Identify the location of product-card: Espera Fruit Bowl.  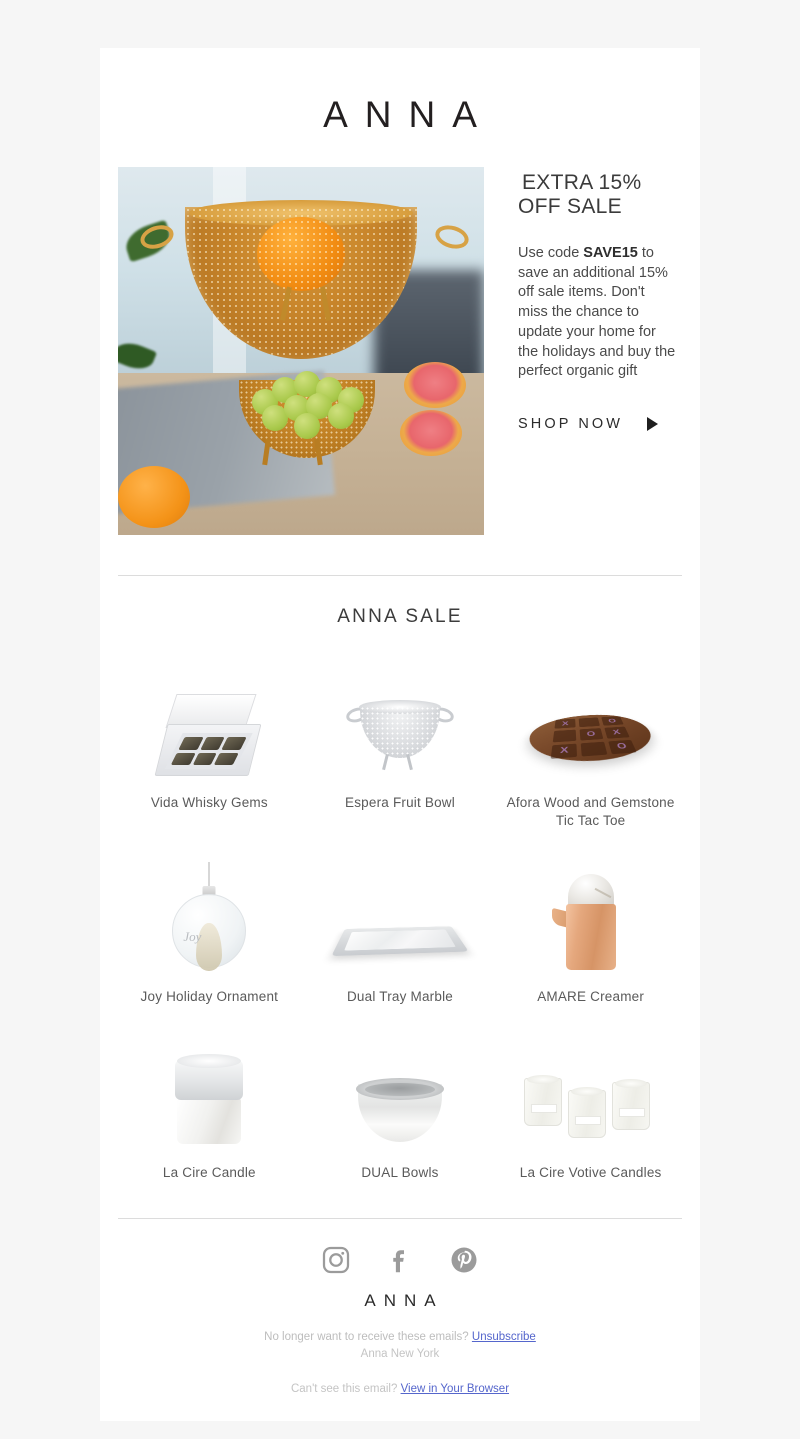
(400, 743).